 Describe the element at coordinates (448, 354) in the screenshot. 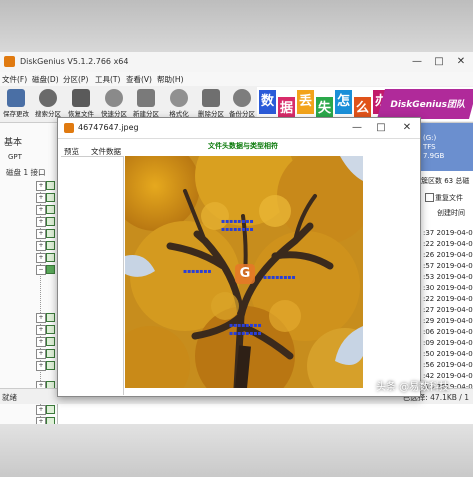

I see `list-item: :50 2019-04-0` at that location.